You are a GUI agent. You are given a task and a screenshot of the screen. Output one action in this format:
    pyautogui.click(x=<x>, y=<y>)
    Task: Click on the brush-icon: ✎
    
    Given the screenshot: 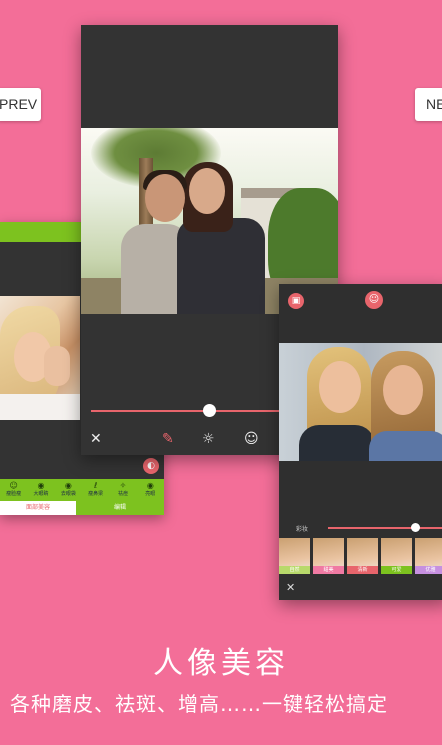 What is the action you would take?
    pyautogui.click(x=168, y=439)
    